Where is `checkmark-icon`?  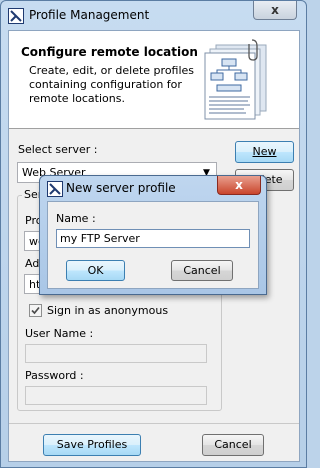
checkmark-icon is located at coordinates (35, 310).